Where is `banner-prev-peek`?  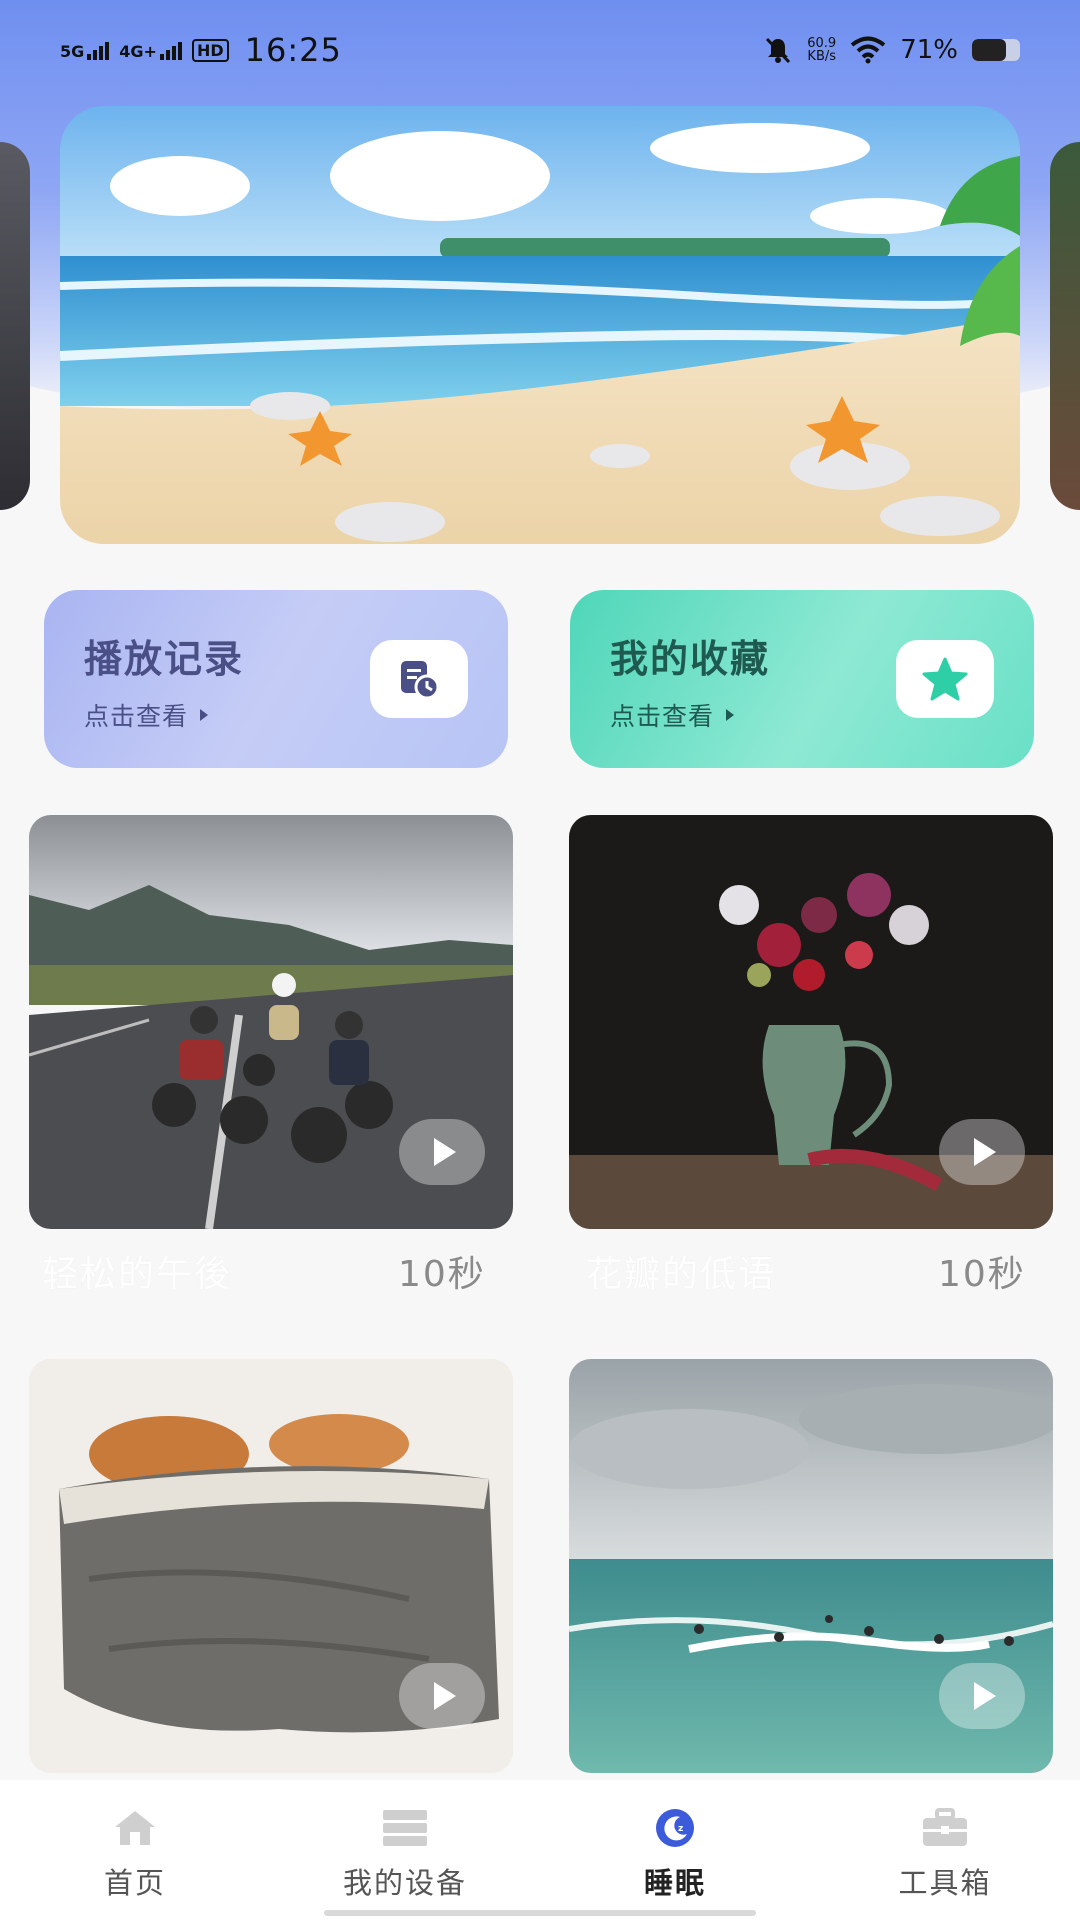 banner-prev-peek is located at coordinates (15, 326).